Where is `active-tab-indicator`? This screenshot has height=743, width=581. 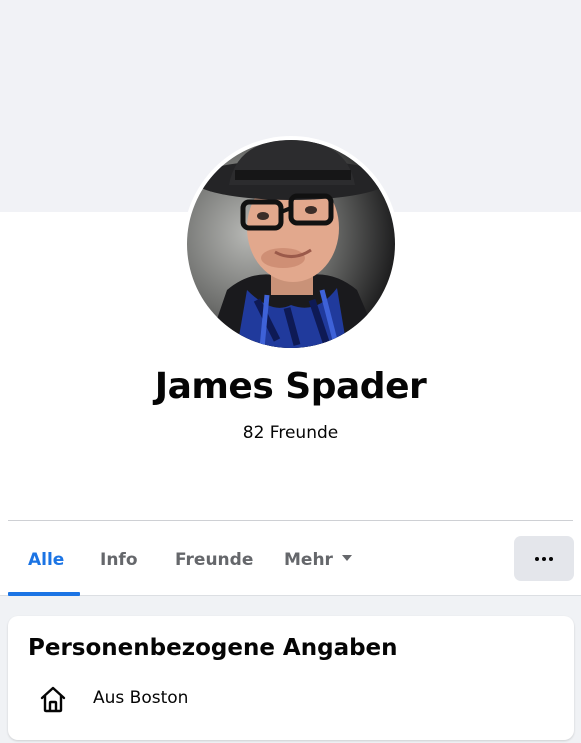 active-tab-indicator is located at coordinates (44, 594).